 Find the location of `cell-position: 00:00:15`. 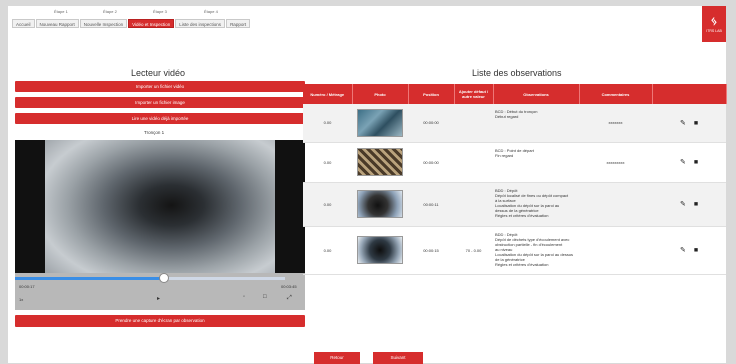

cell-position: 00:00:15 is located at coordinates (431, 250).